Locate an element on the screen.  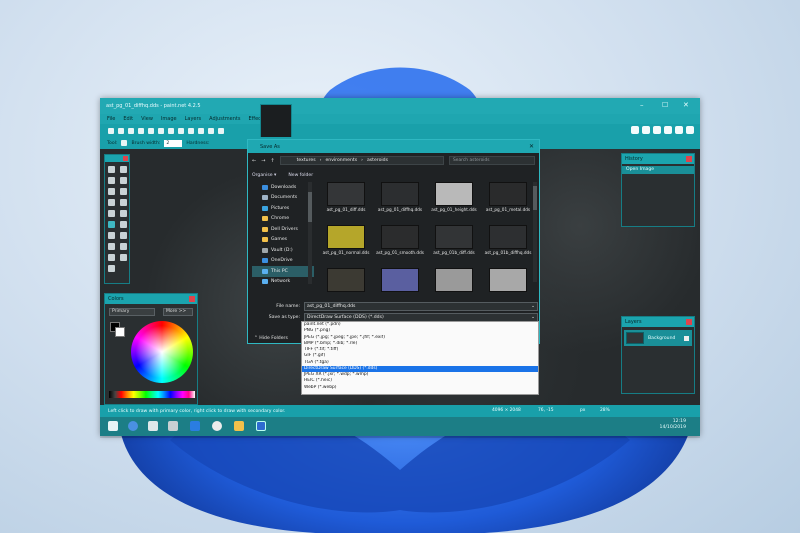
file-explorer-icon is located at coordinates (239, 426).